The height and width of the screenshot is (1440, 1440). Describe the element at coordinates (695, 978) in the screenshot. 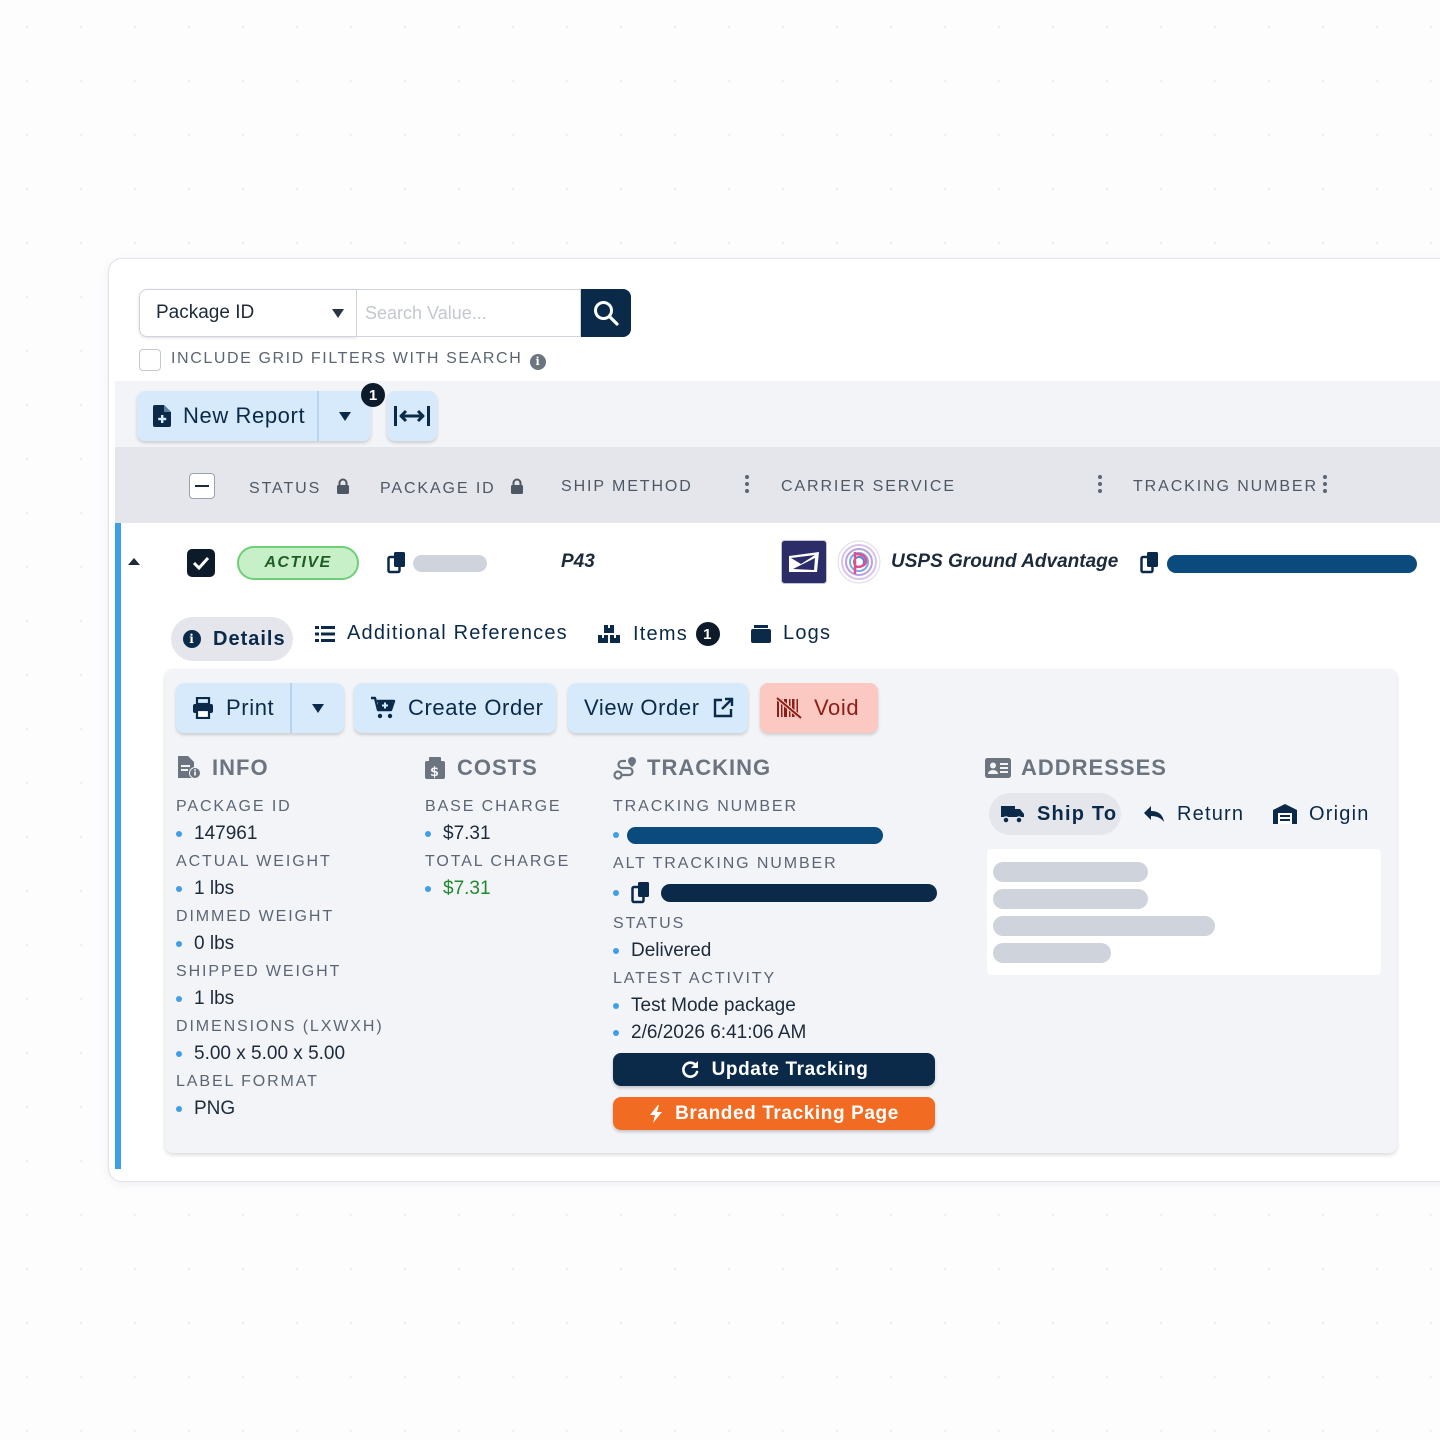

I see `tracking-label-latest-activity: LATEST ACTIVITY` at that location.